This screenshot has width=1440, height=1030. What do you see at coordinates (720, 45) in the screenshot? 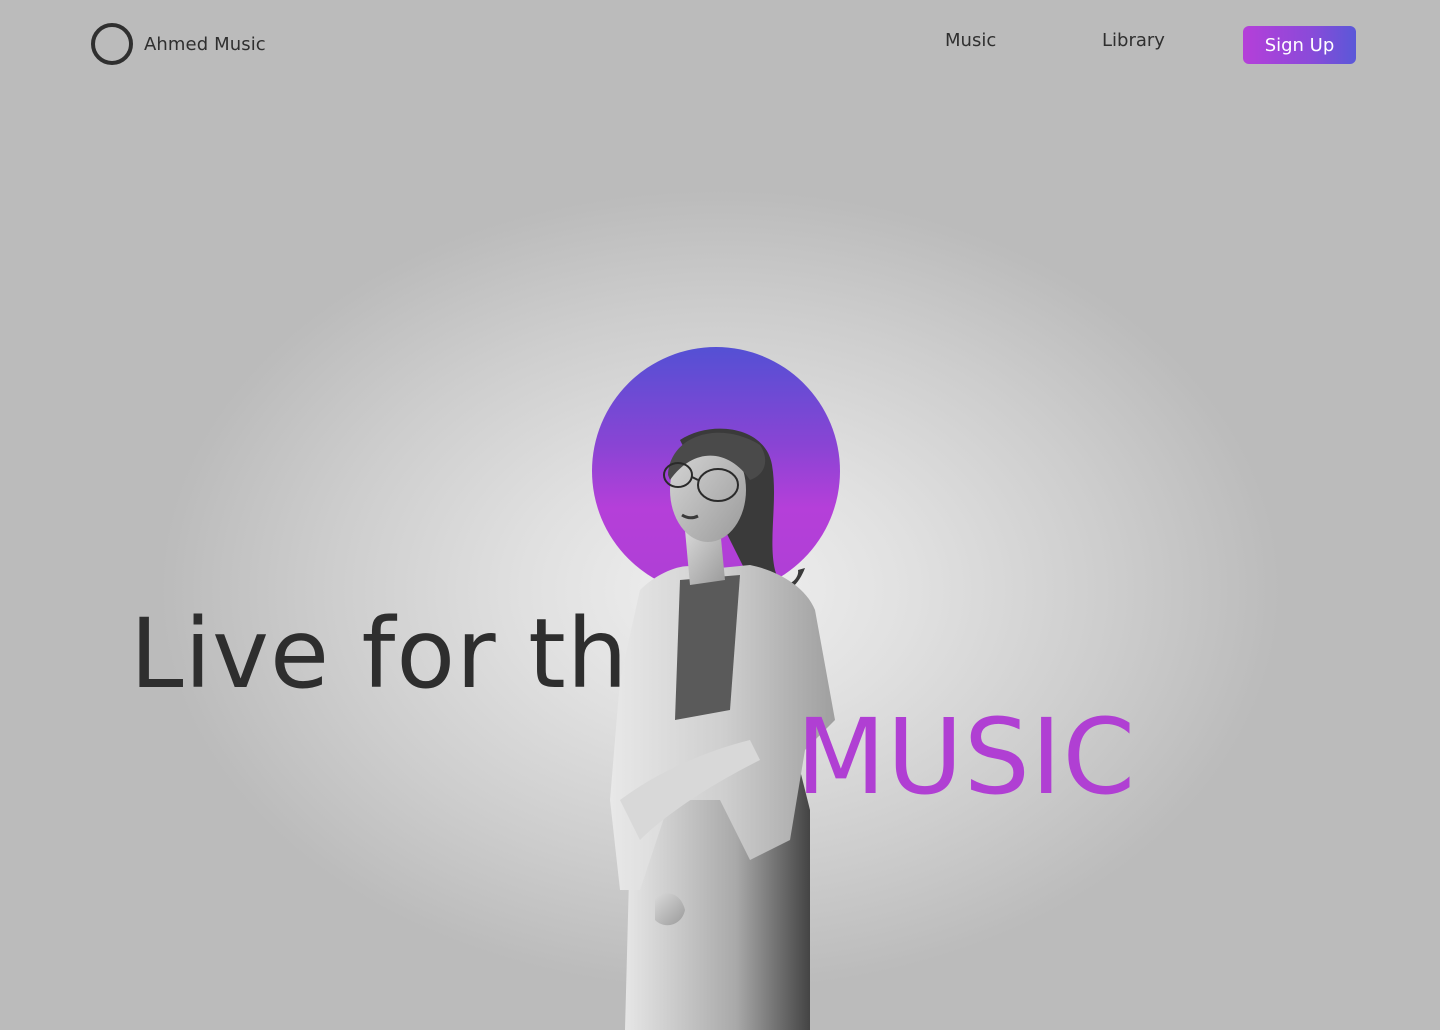
I see `top-navbar: Ahmed Music Music Library Sign Up` at bounding box center [720, 45].